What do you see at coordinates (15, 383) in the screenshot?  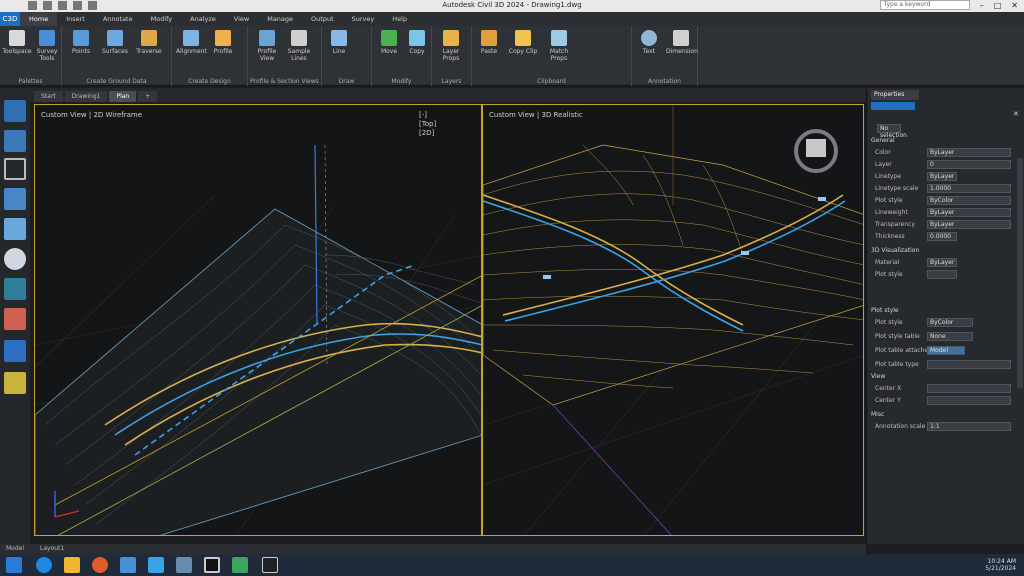 I see `note-tool-icon` at bounding box center [15, 383].